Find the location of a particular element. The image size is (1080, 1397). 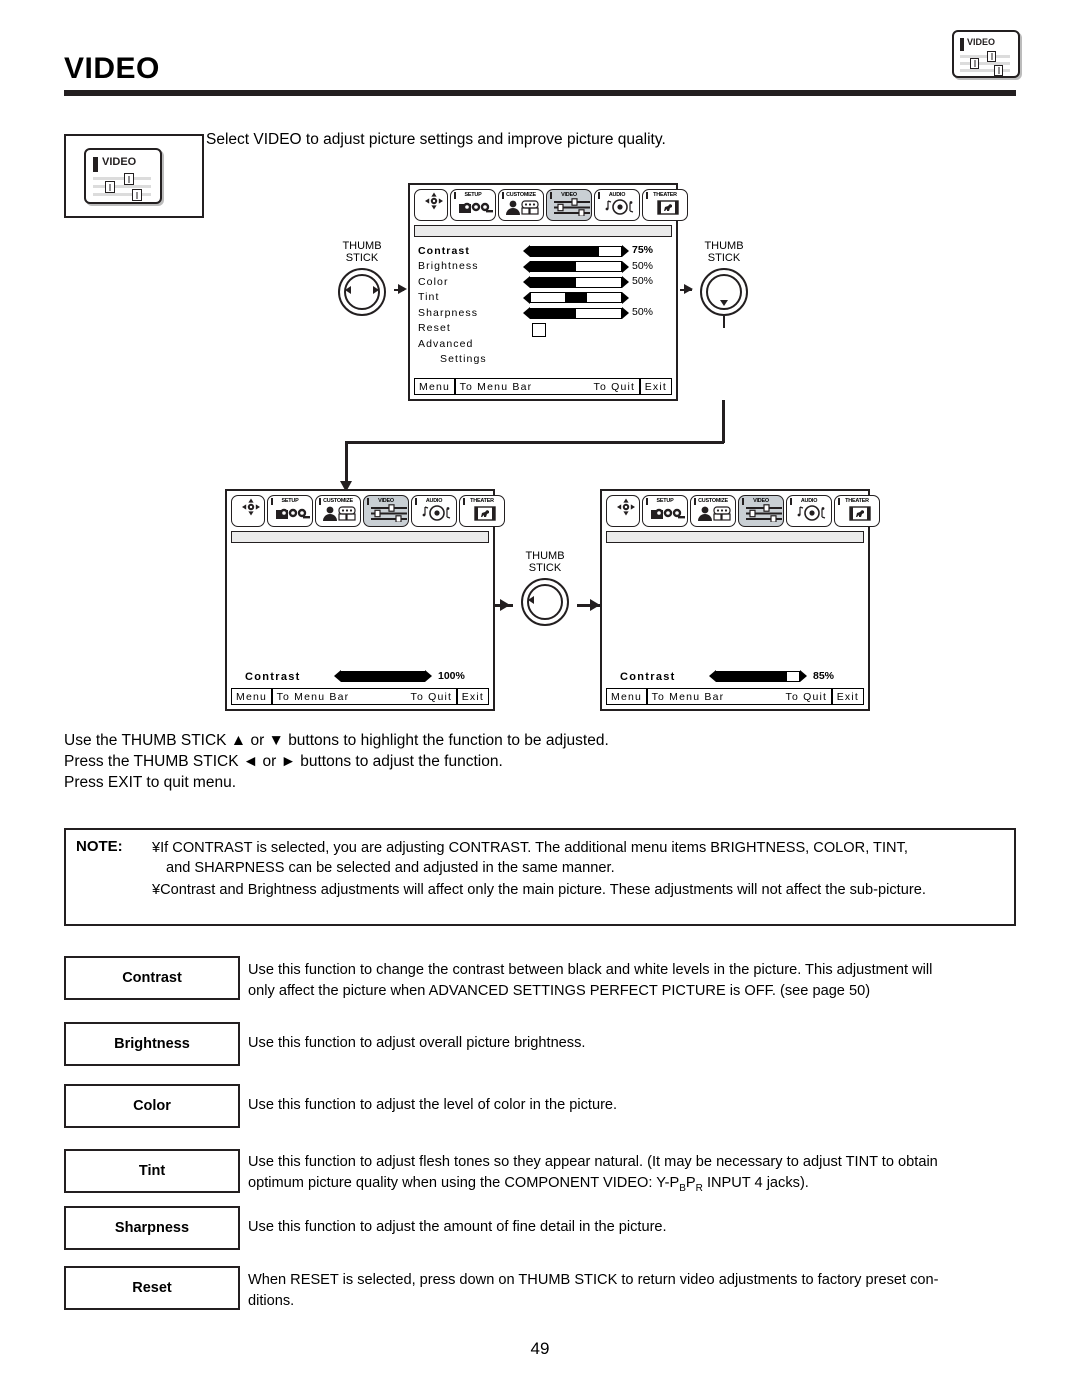

osd-row-brightness: Brightness 50% is located at coordinates (543, 267).